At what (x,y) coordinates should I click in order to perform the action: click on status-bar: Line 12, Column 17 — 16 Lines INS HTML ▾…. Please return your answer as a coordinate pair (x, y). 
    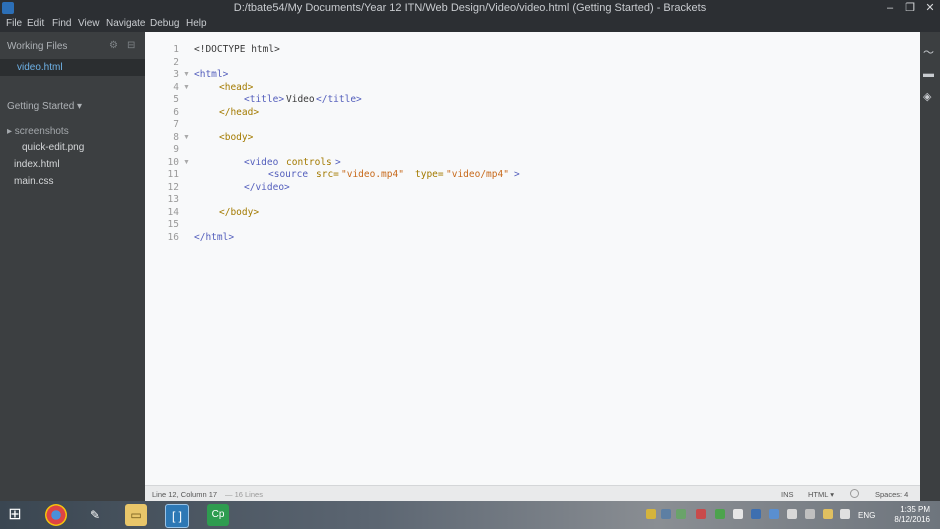
    Looking at the image, I should click on (532, 493).